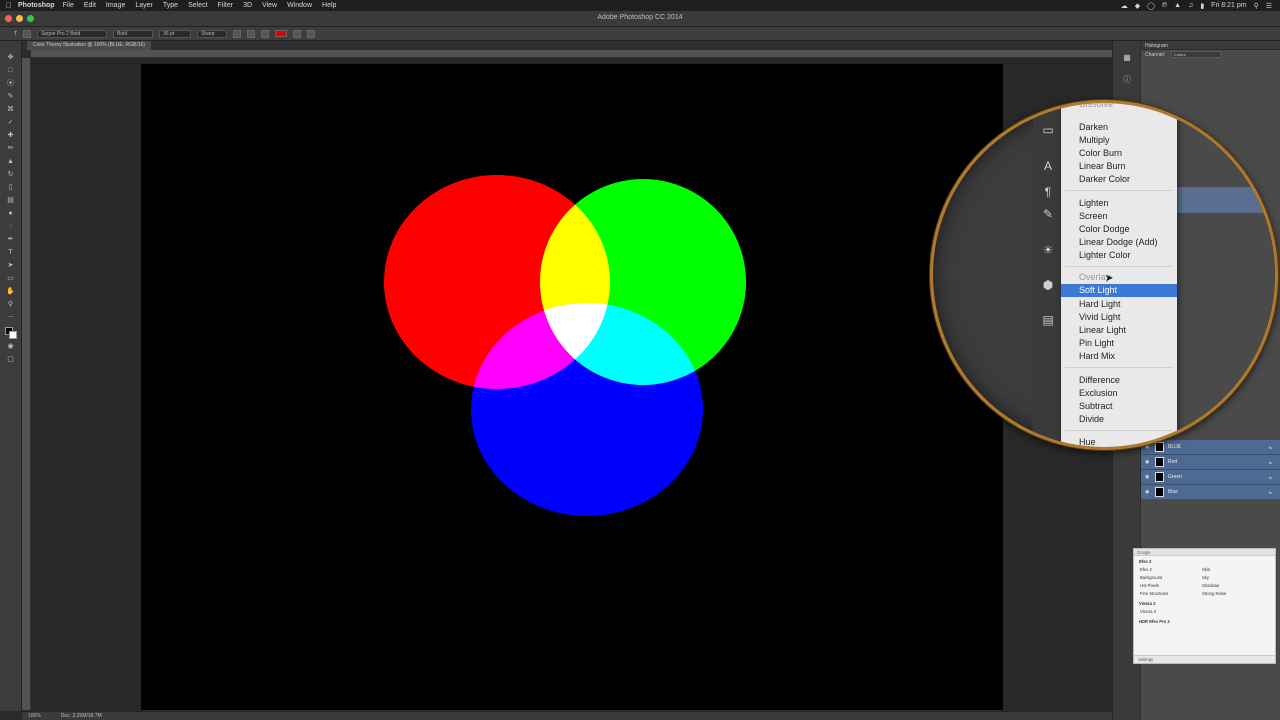  I want to click on menu-view: View, so click(269, 5).